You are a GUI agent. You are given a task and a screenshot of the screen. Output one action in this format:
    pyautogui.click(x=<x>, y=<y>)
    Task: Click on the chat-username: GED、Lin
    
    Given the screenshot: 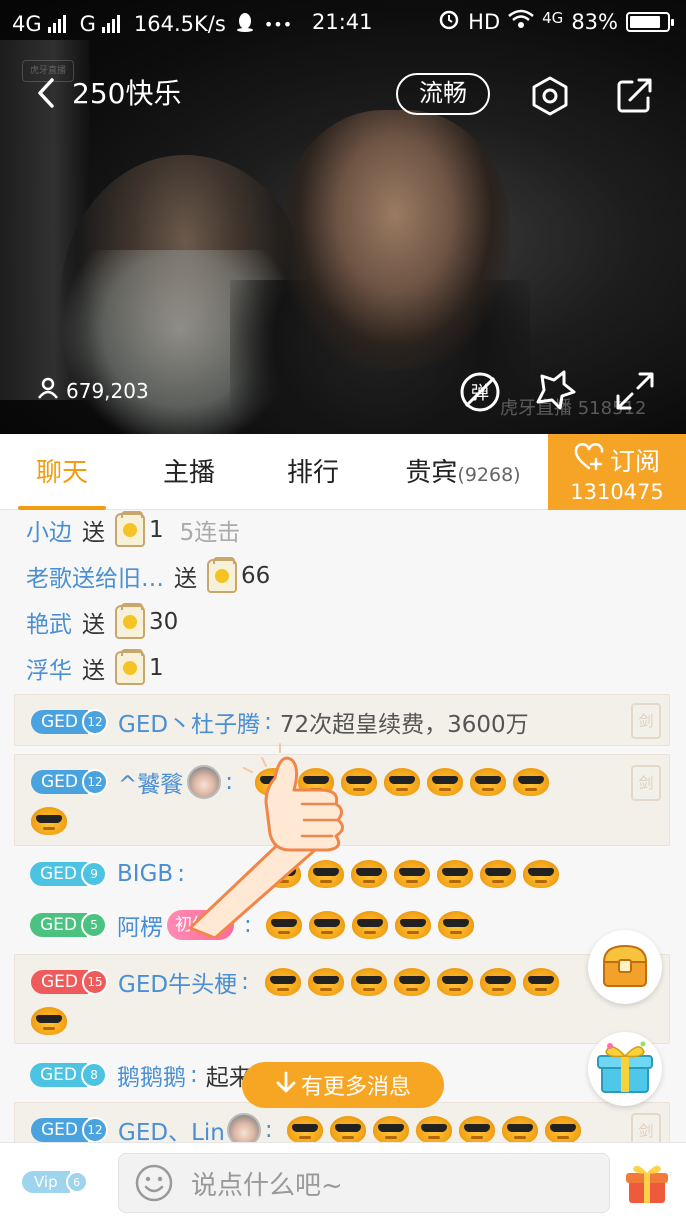 What is the action you would take?
    pyautogui.click(x=171, y=1127)
    